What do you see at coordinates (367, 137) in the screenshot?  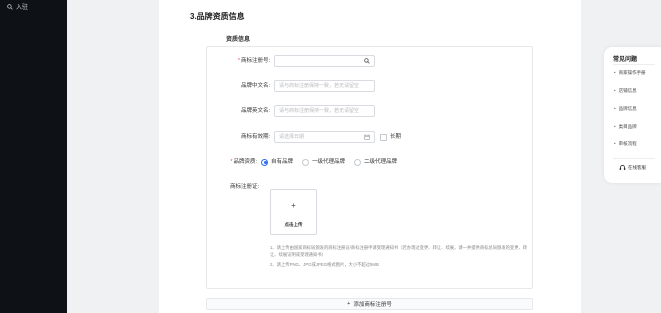 I see `calendar-icon` at bounding box center [367, 137].